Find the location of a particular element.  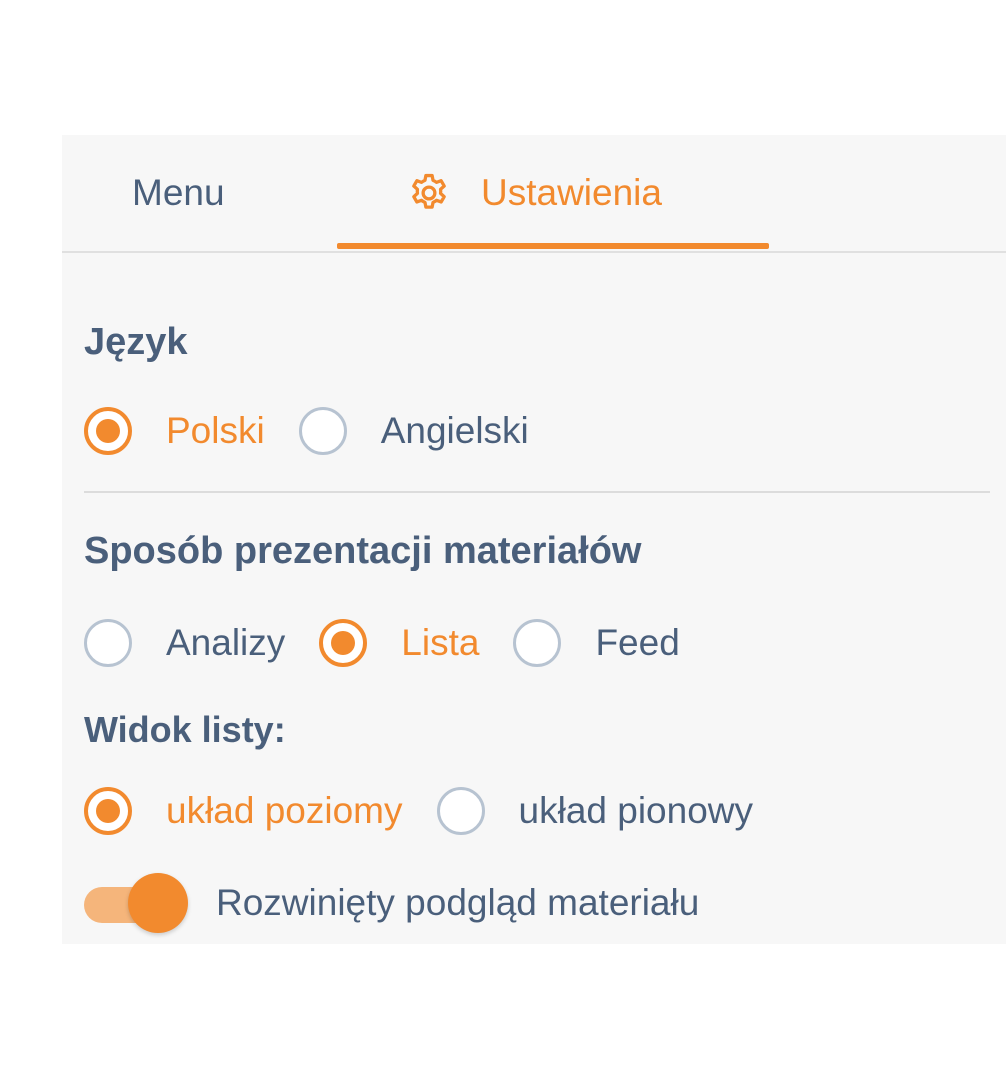

radio-layout-horizontal: układ poziomy is located at coordinates (243, 811).